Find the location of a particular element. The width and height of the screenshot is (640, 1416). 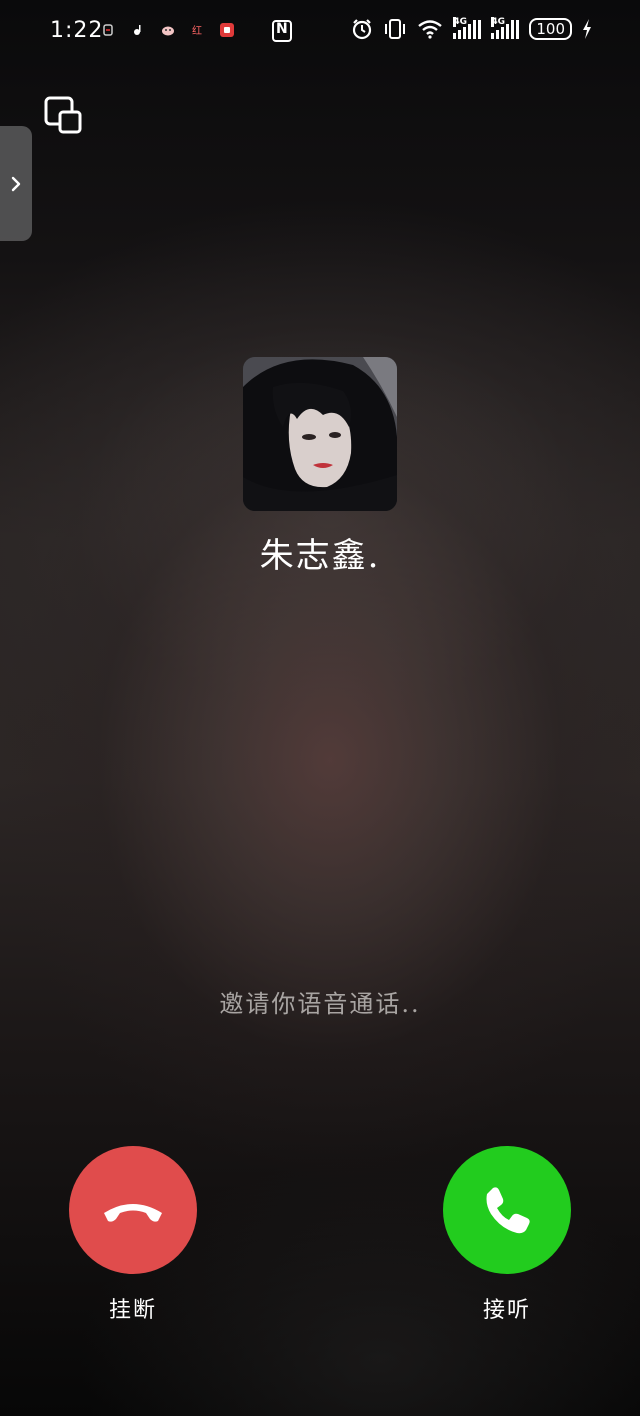

status-bar: 1:22 红 N 4G 4G 100 is located at coordinates (320, 32).